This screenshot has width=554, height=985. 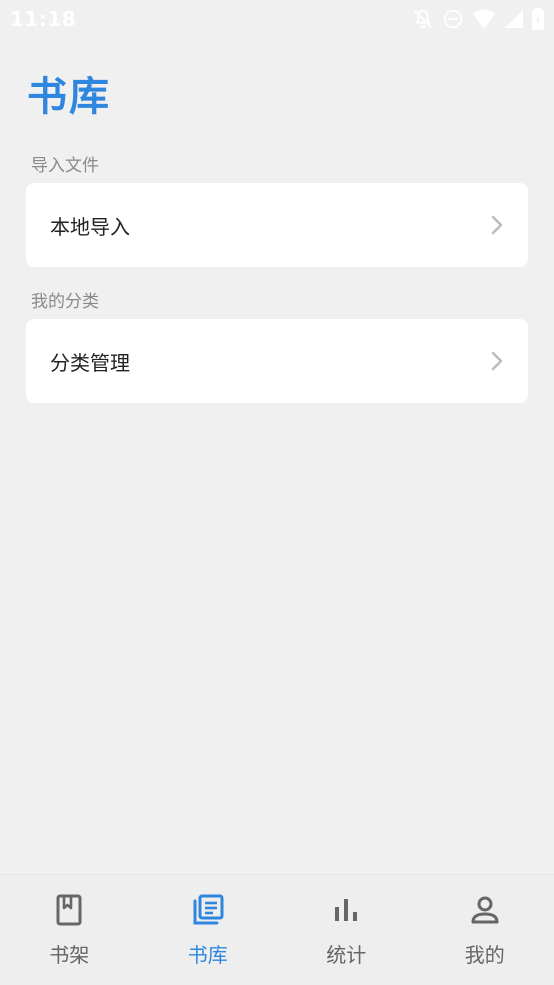 I want to click on battery-icon, so click(x=538, y=19).